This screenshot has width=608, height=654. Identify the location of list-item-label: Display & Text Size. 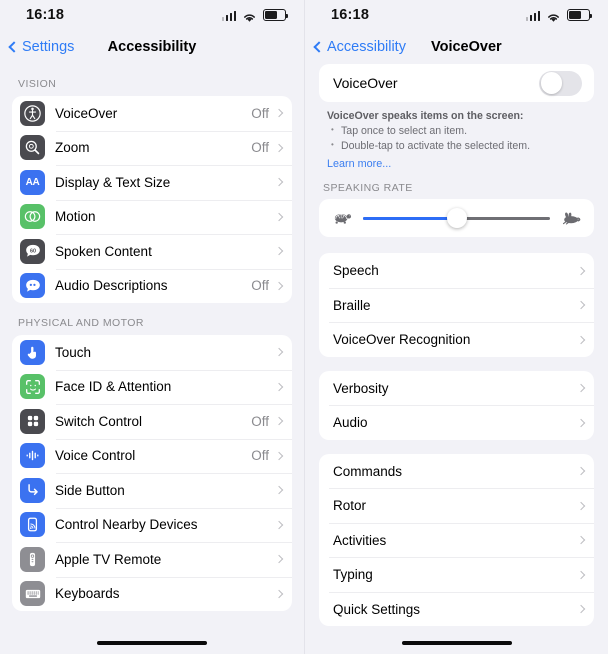
(113, 182).